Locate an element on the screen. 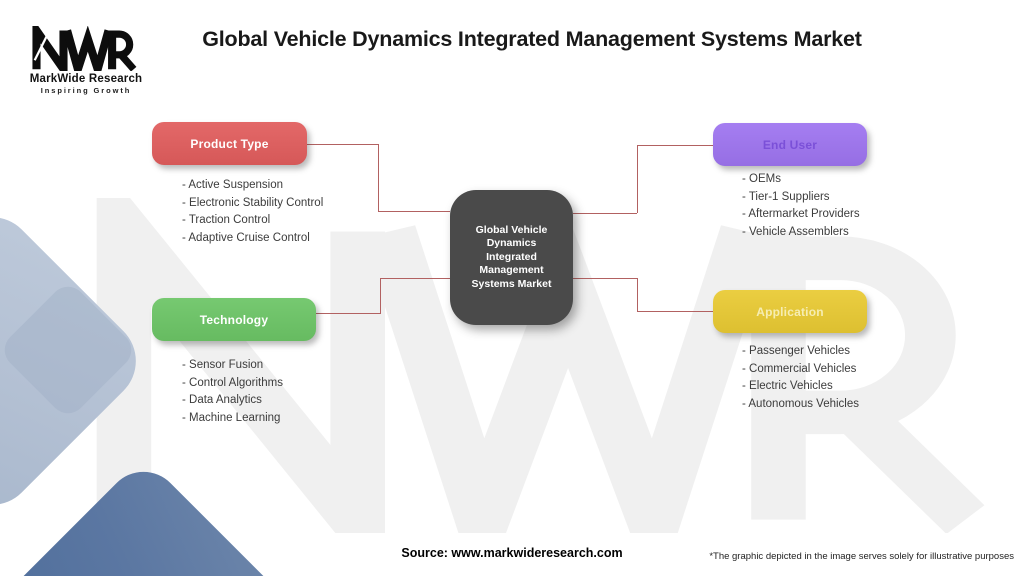 This screenshot has height=576, width=1024. list-item: - Sensor Fusion is located at coordinates (223, 365).